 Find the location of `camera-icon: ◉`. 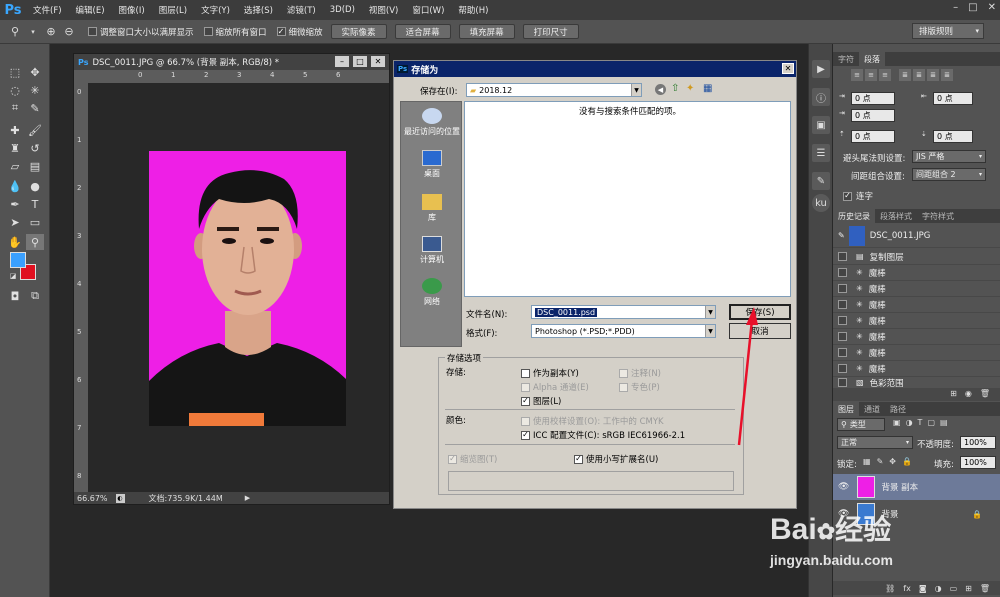

camera-icon: ◉ is located at coordinates (968, 395).